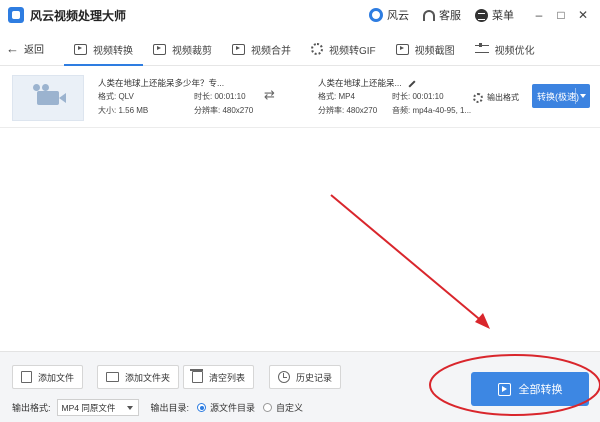  I want to click on trash-icon, so click(196, 376).